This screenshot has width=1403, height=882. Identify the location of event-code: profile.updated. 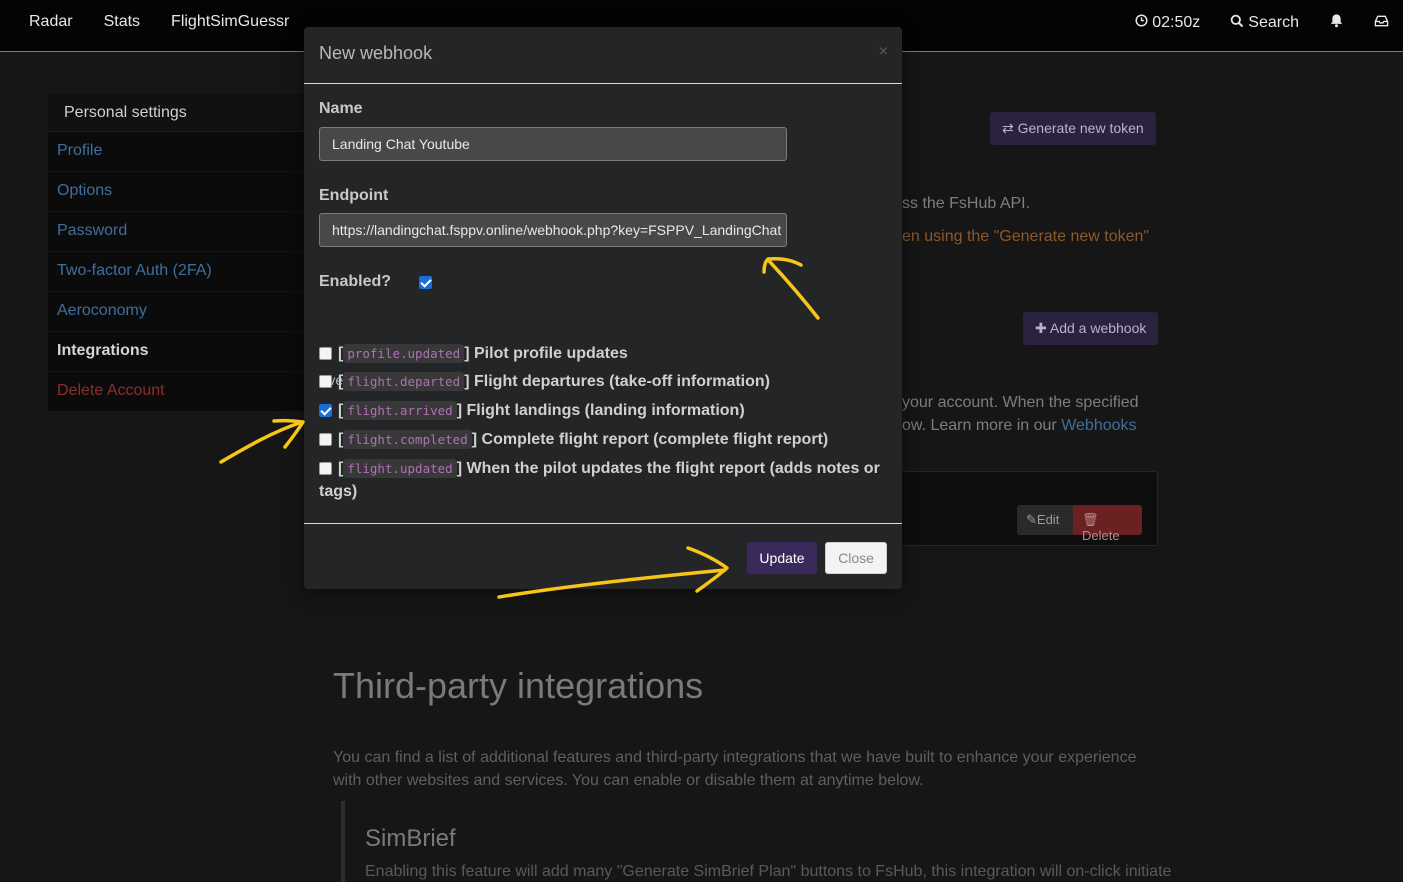
(404, 353).